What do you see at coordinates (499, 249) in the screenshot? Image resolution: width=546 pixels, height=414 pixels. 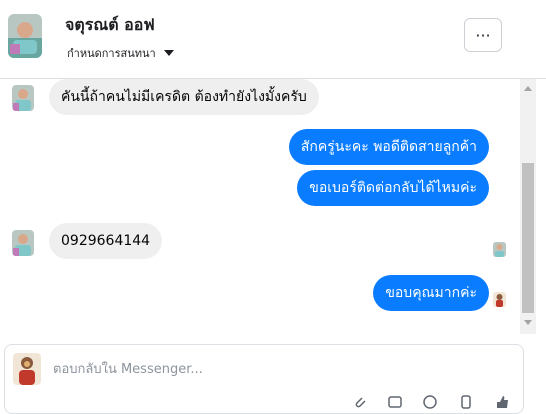 I see `seen-indicator-avatar` at bounding box center [499, 249].